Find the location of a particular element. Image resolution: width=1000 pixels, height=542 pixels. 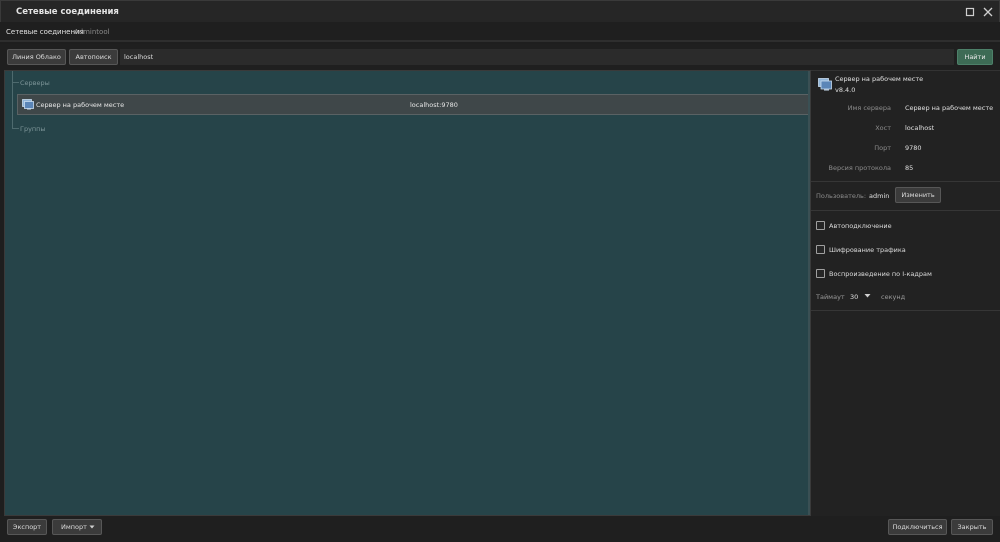

iframe-playback-label: Воспроизведение по I-кадрам is located at coordinates (880, 274).